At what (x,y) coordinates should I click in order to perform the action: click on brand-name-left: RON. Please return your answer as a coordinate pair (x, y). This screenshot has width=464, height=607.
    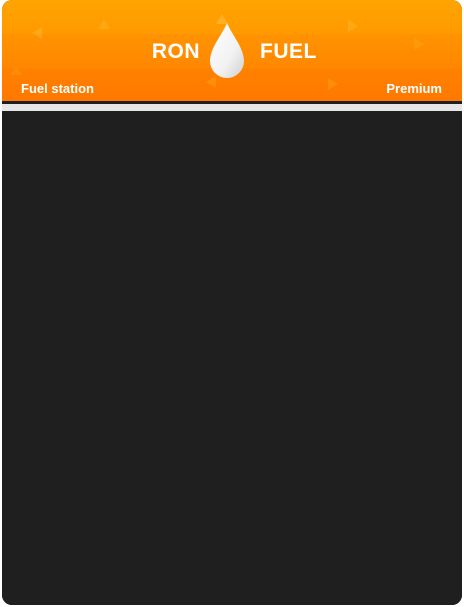
    Looking at the image, I should click on (175, 51).